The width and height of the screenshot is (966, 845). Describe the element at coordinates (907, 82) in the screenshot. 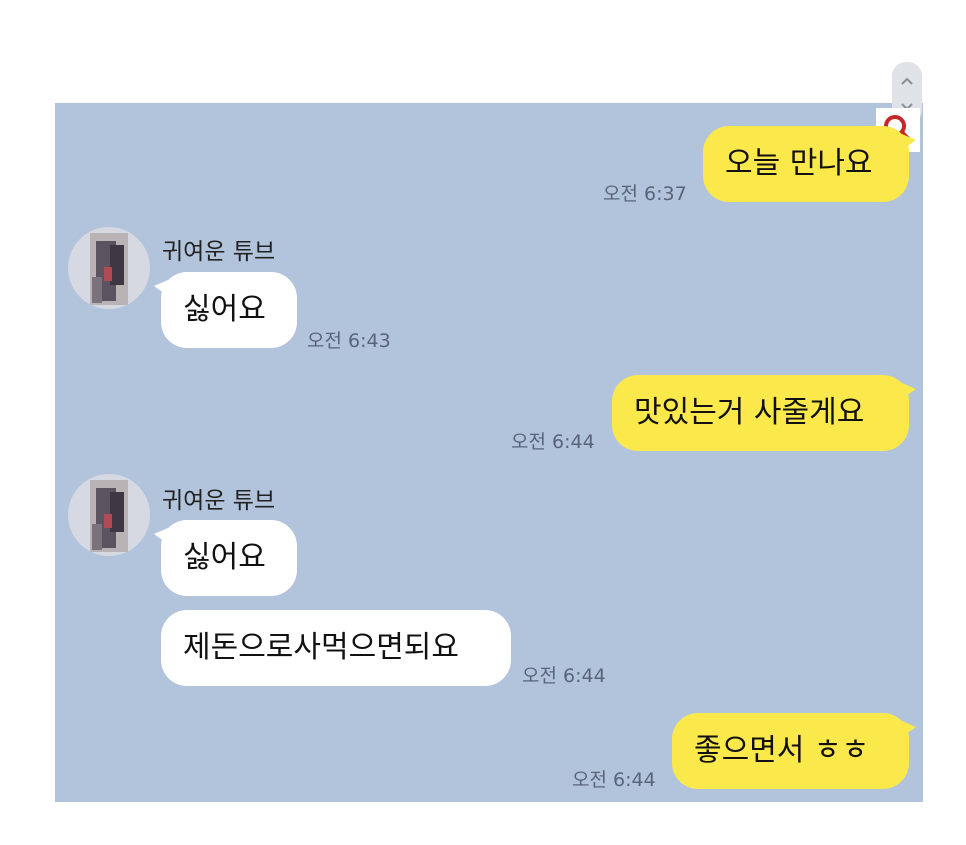

I see `chevron-up-icon` at that location.